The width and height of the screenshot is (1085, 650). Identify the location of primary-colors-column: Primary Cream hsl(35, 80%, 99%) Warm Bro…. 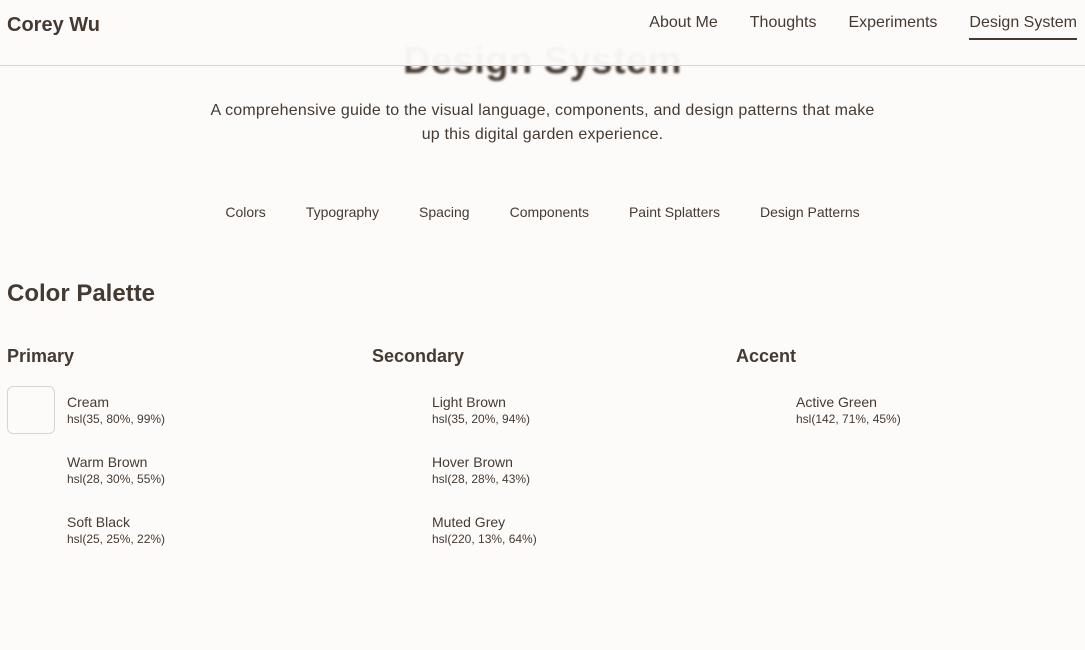
(177, 456).